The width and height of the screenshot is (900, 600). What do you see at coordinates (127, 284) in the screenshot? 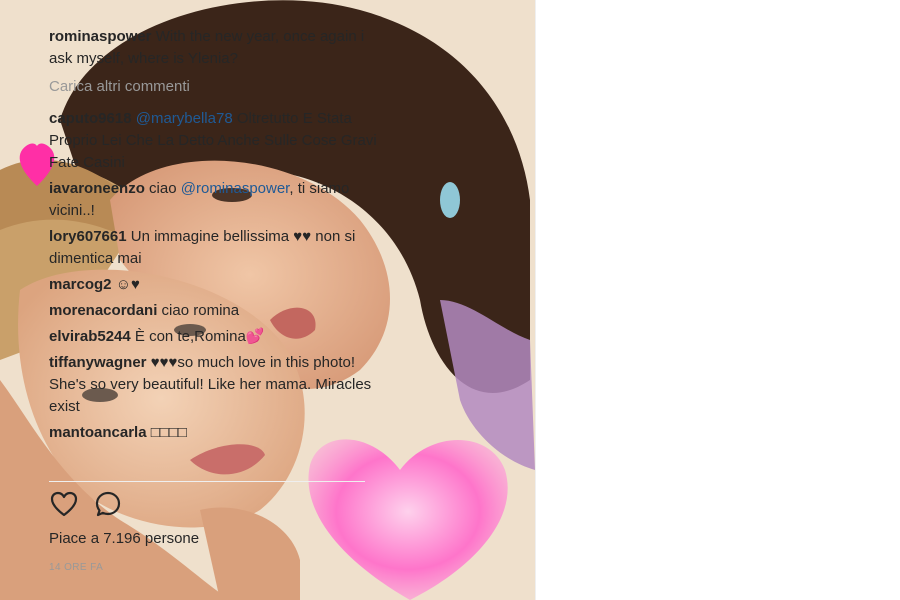
I see `comment-text: ☺♥` at bounding box center [127, 284].